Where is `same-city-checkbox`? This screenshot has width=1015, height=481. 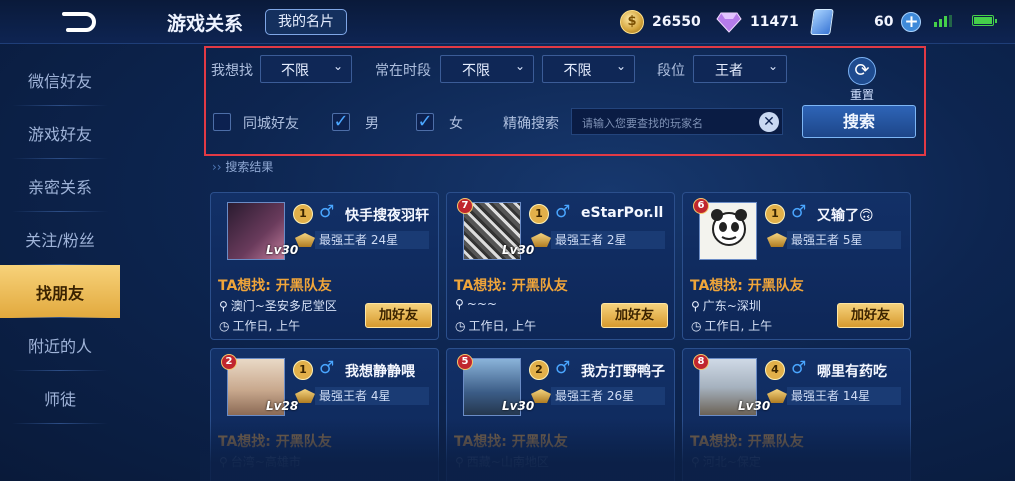 same-city-checkbox is located at coordinates (222, 122).